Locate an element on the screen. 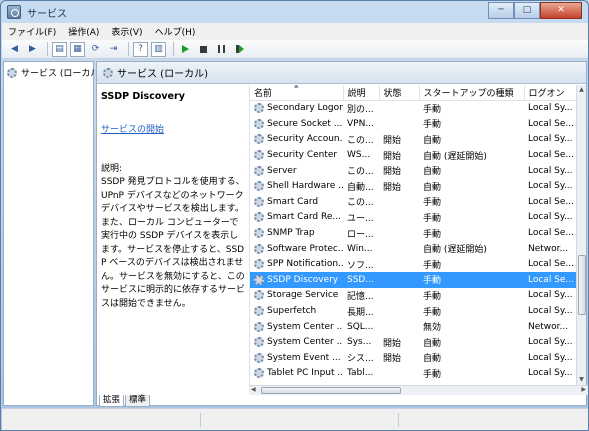 The image size is (589, 431). column-header-description: 説明 is located at coordinates (361, 93).